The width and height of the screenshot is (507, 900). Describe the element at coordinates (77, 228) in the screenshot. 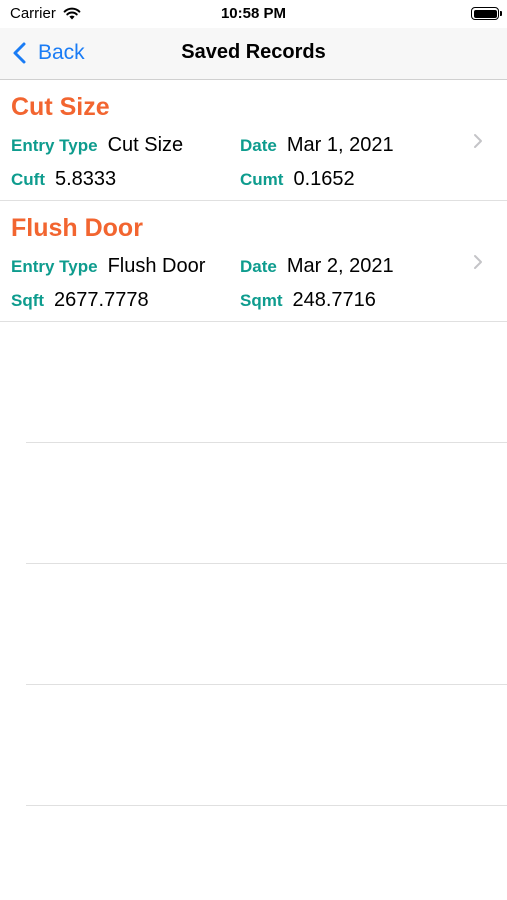

I see `record-title: Flush Door` at that location.